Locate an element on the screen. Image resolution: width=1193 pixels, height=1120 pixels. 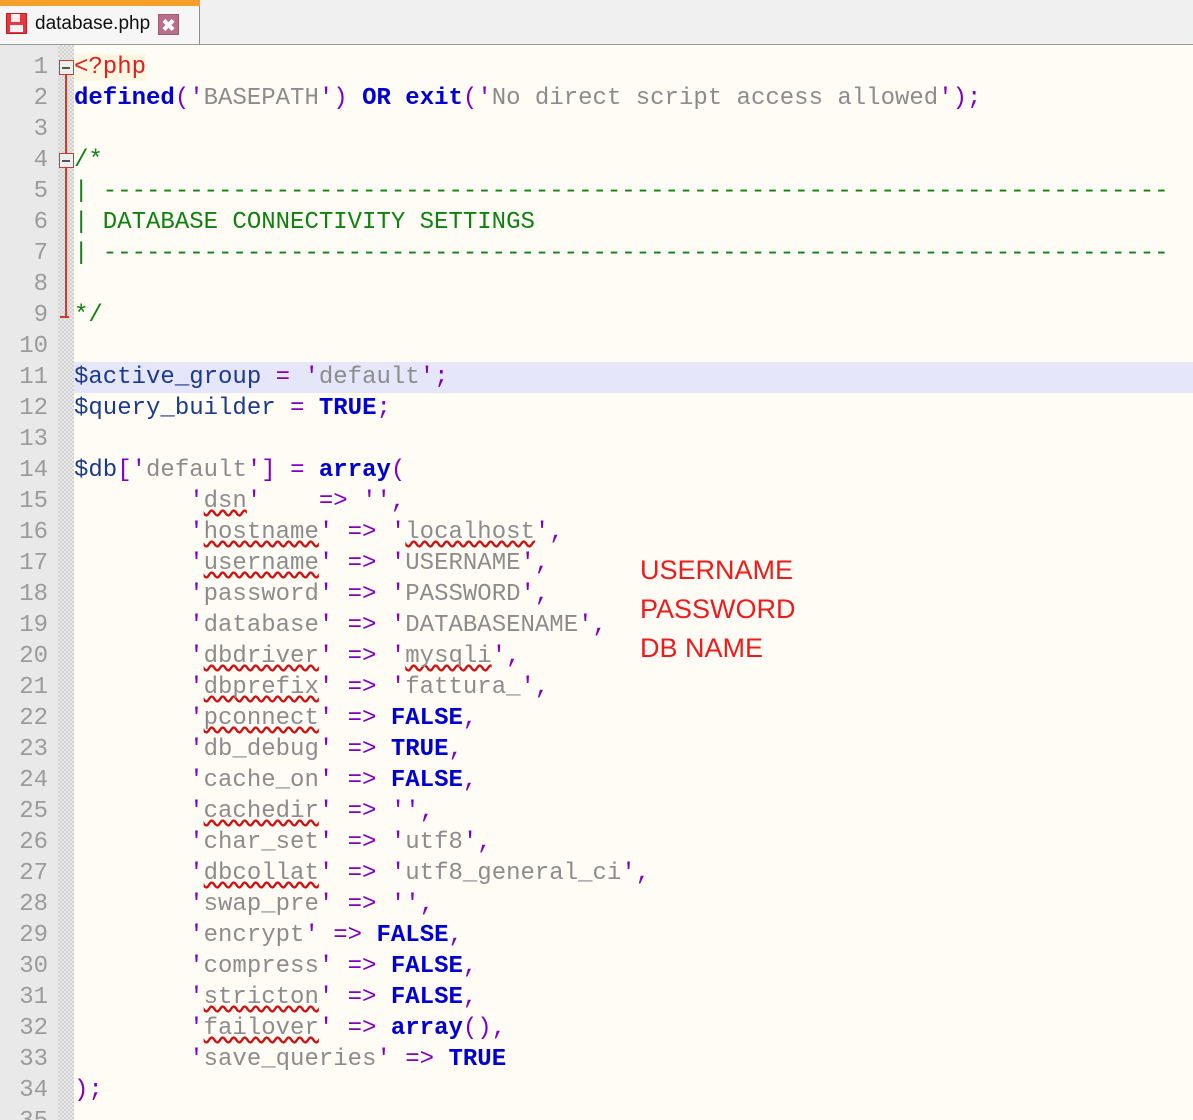
code-line: 'failover' => array(), is located at coordinates (633, 1028).